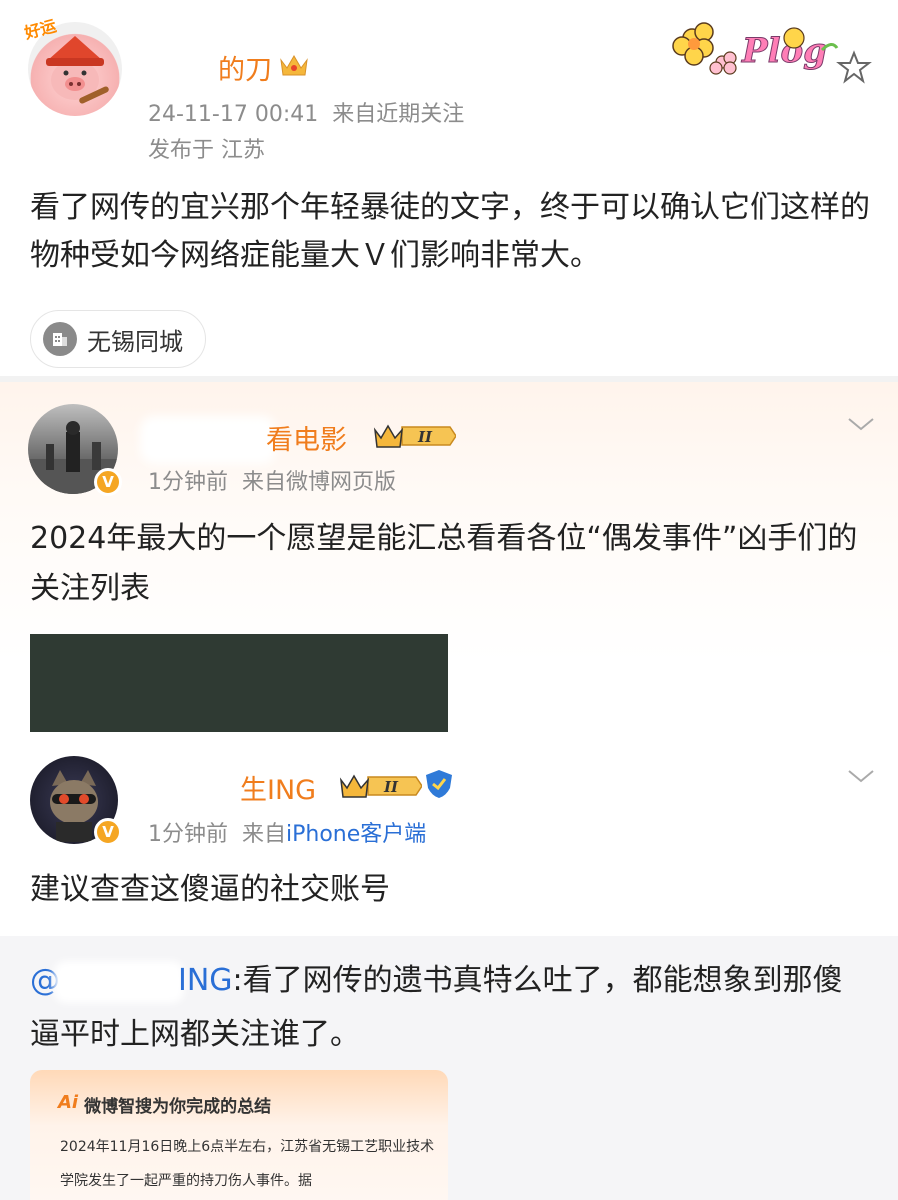  Describe the element at coordinates (131, 980) in the screenshot. I see `mention-link: @ ING` at that location.